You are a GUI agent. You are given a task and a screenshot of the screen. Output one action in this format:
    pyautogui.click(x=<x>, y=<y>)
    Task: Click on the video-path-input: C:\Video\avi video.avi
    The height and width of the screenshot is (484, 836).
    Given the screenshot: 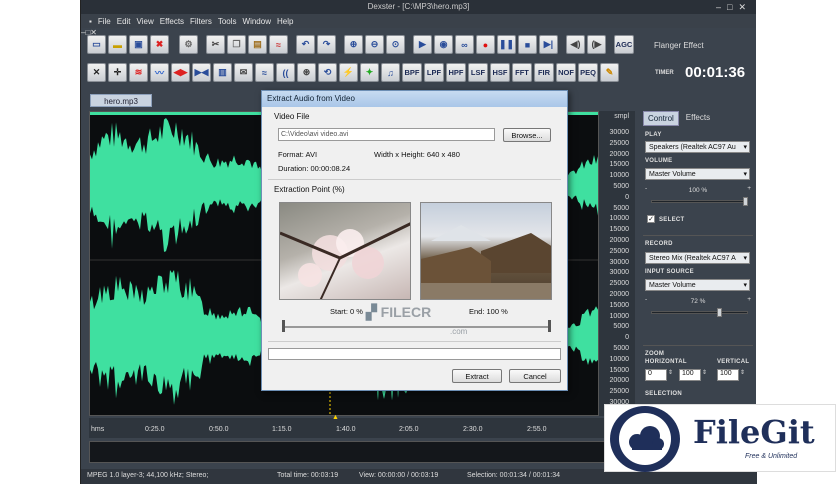 What is the action you would take?
    pyautogui.click(x=386, y=134)
    